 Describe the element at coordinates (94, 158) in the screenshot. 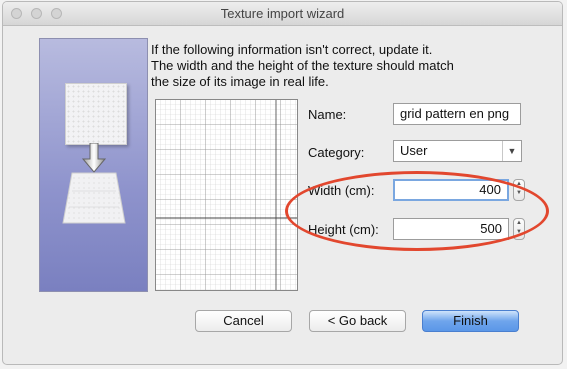

I see `down-arrow-icon` at that location.